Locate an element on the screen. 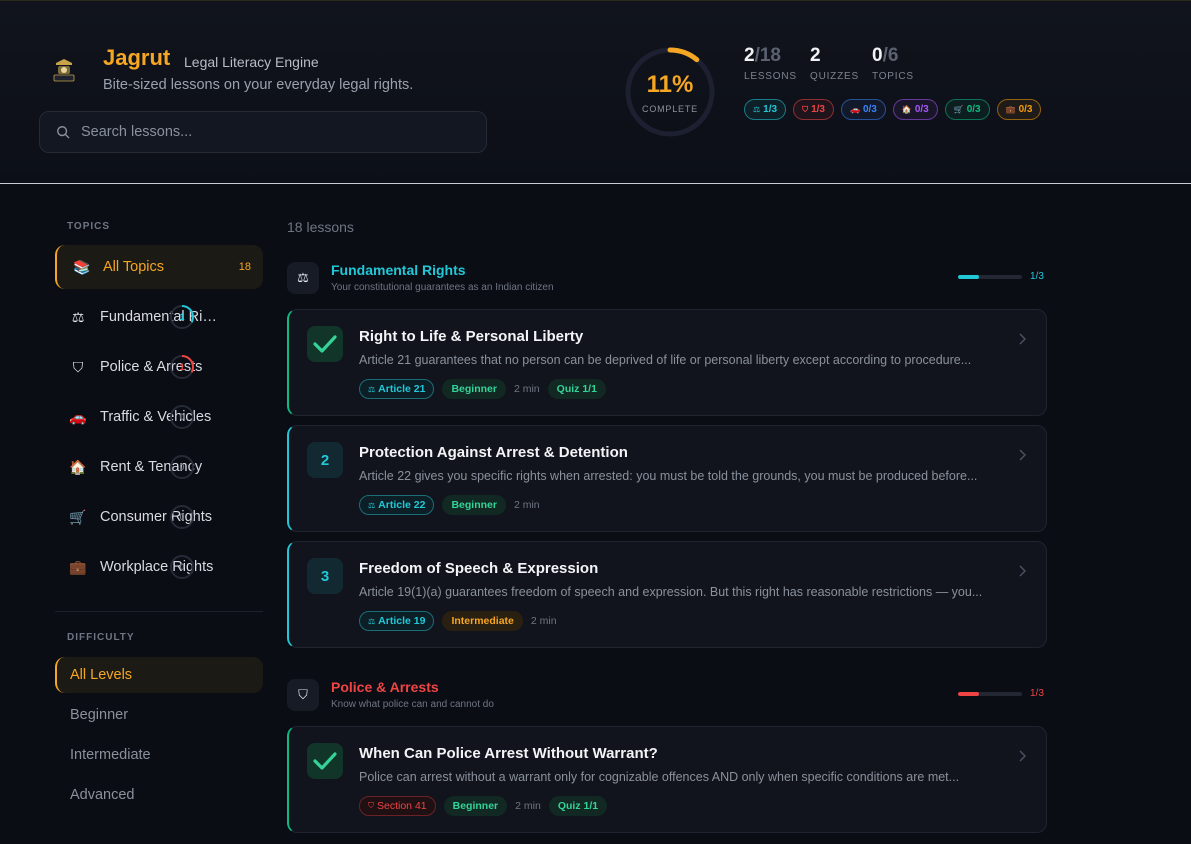  difficulty-intermediate: Intermediate is located at coordinates (159, 755).